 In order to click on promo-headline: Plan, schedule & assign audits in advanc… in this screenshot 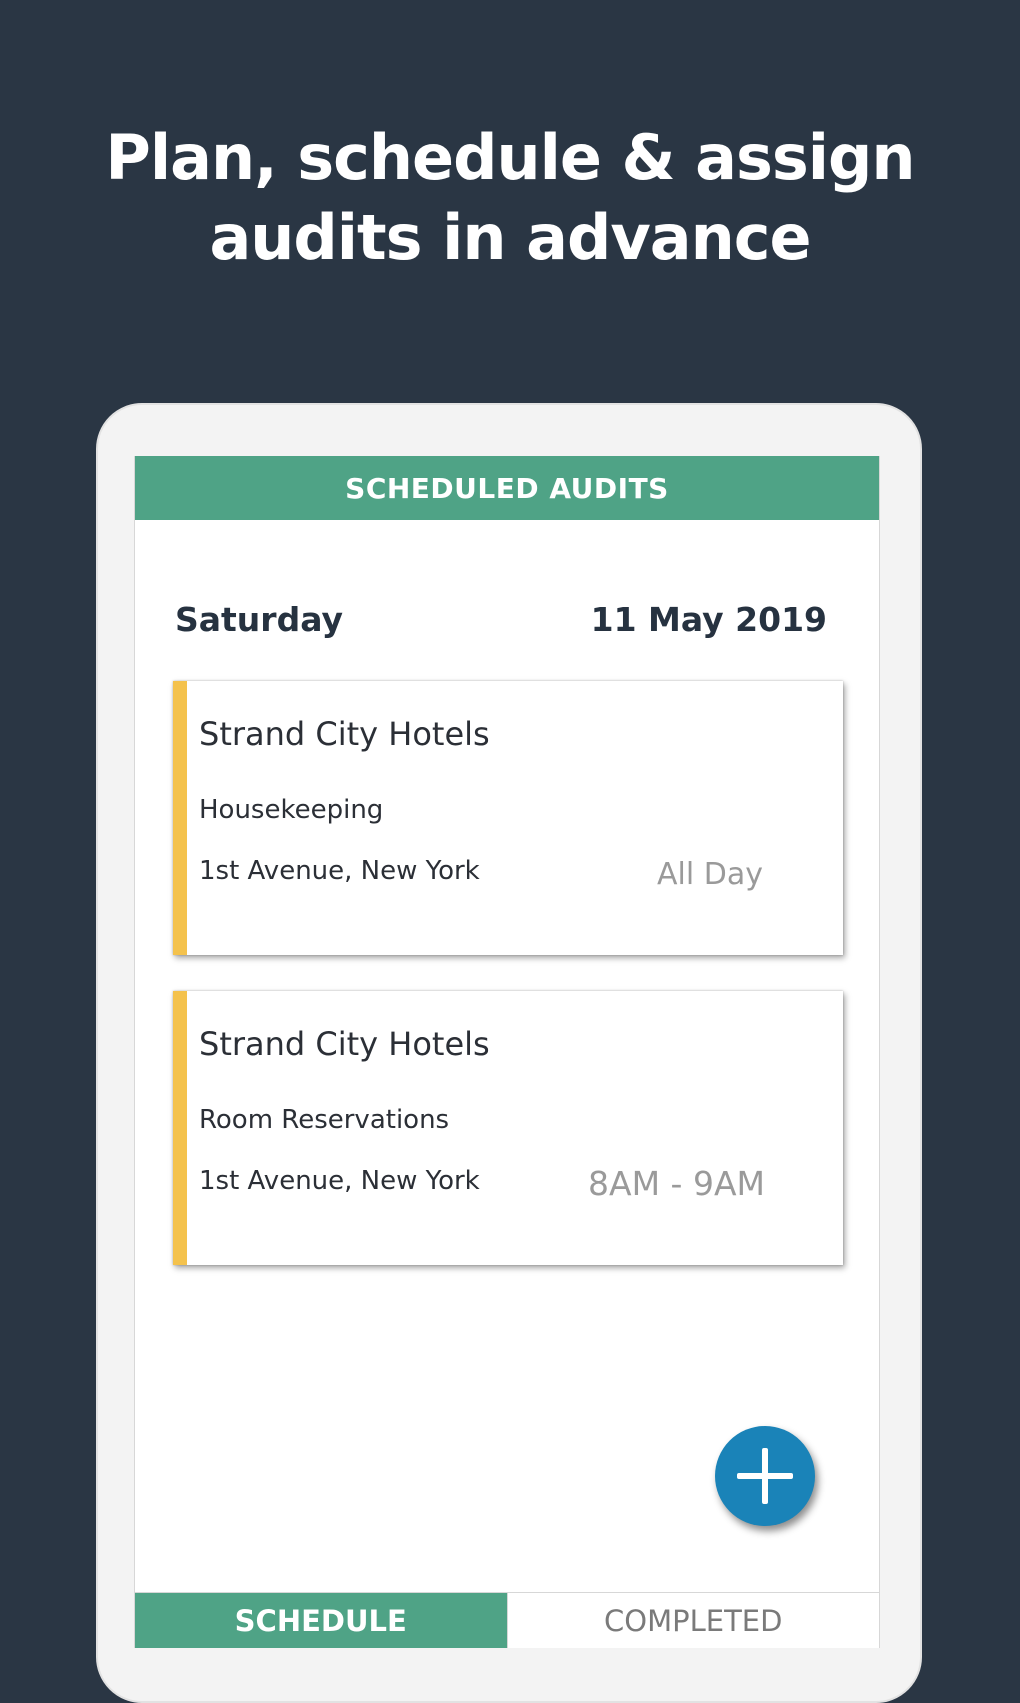, I will do `click(510, 198)`.